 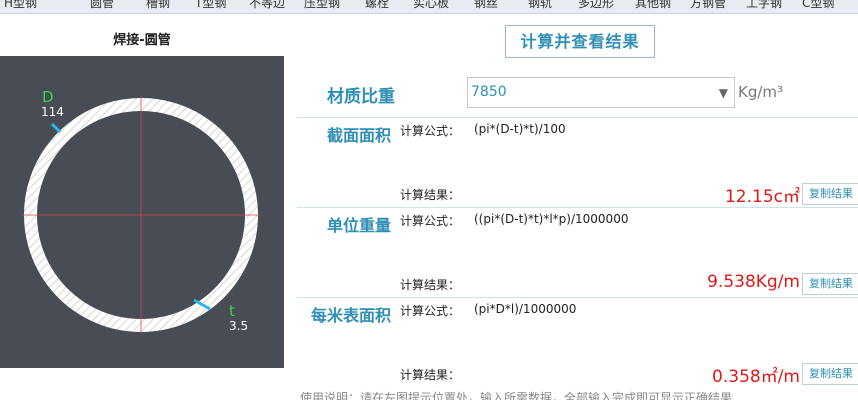 I want to click on density-label: 材质比重, so click(x=361, y=97).